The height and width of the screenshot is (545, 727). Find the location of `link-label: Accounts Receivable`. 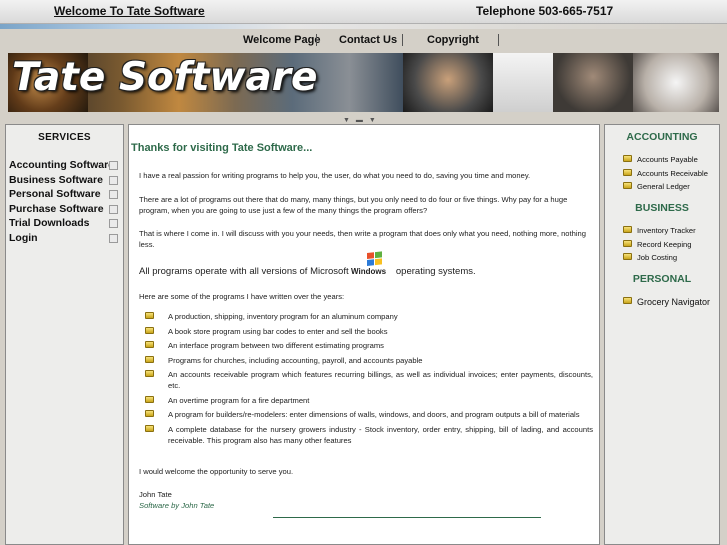

link-label: Accounts Receivable is located at coordinates (672, 173).